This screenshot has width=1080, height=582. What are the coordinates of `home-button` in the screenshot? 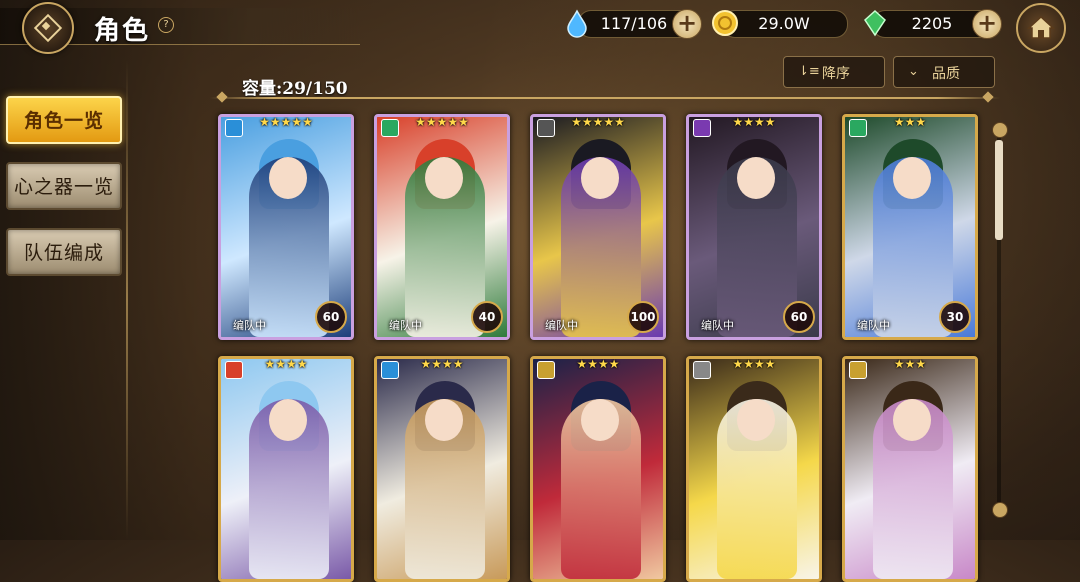 It's located at (1041, 28).